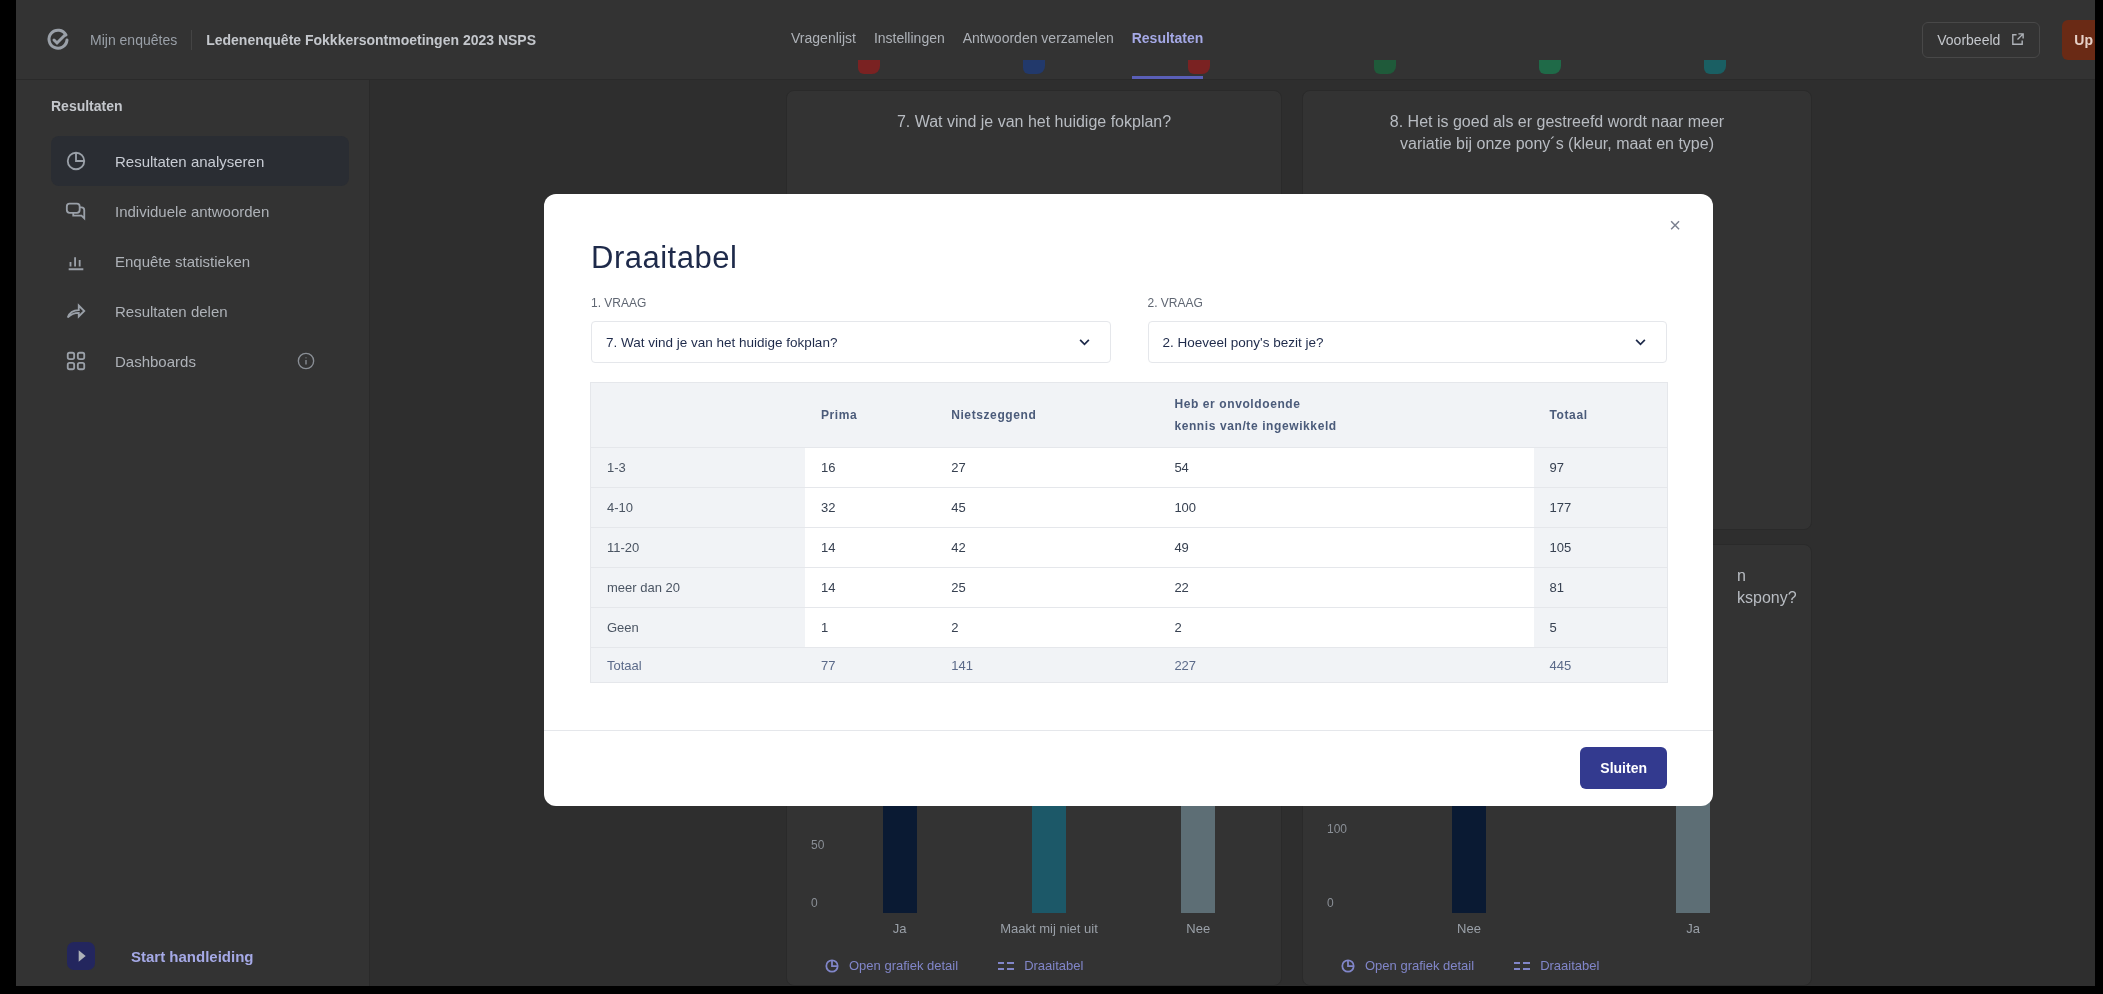 Image resolution: width=2103 pixels, height=994 pixels. I want to click on start-guide-link: Start handleiding, so click(200, 956).